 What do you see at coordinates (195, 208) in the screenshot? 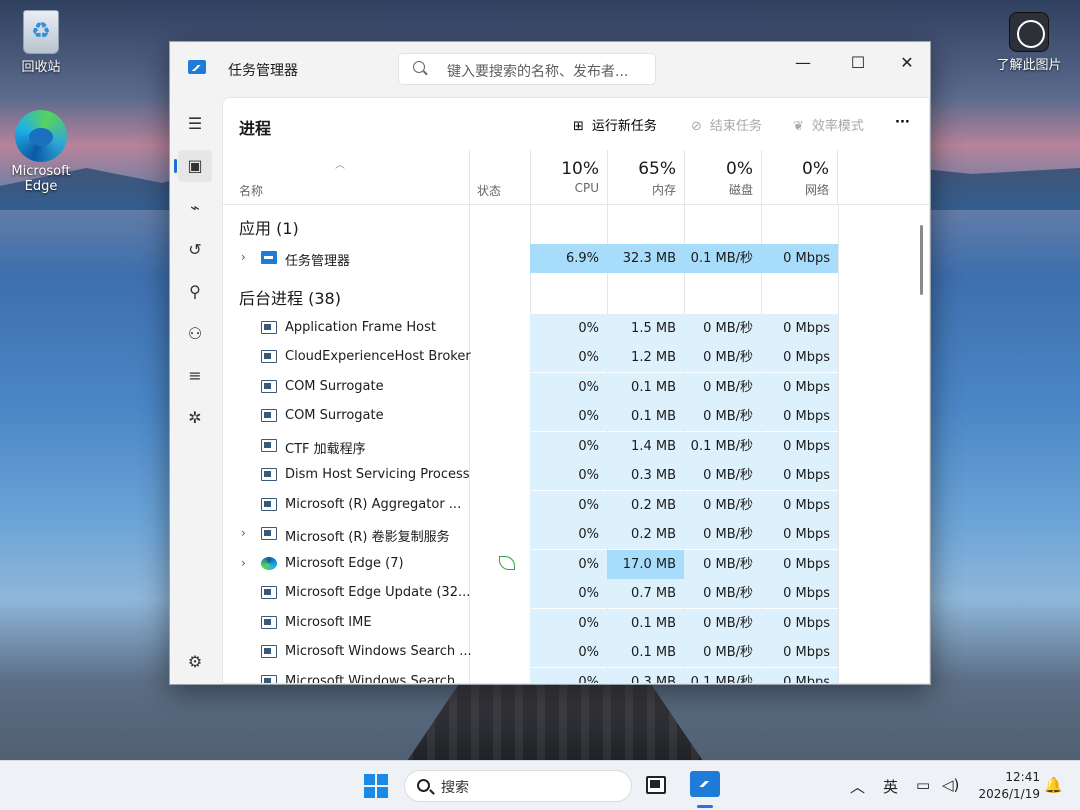
I see `performance-nav-icon: ⌁` at bounding box center [195, 208].